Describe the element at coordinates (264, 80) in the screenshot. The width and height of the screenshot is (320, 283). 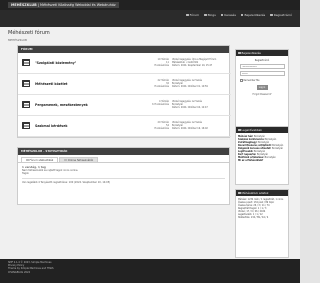
I see `remember-me: Remember Me` at that location.